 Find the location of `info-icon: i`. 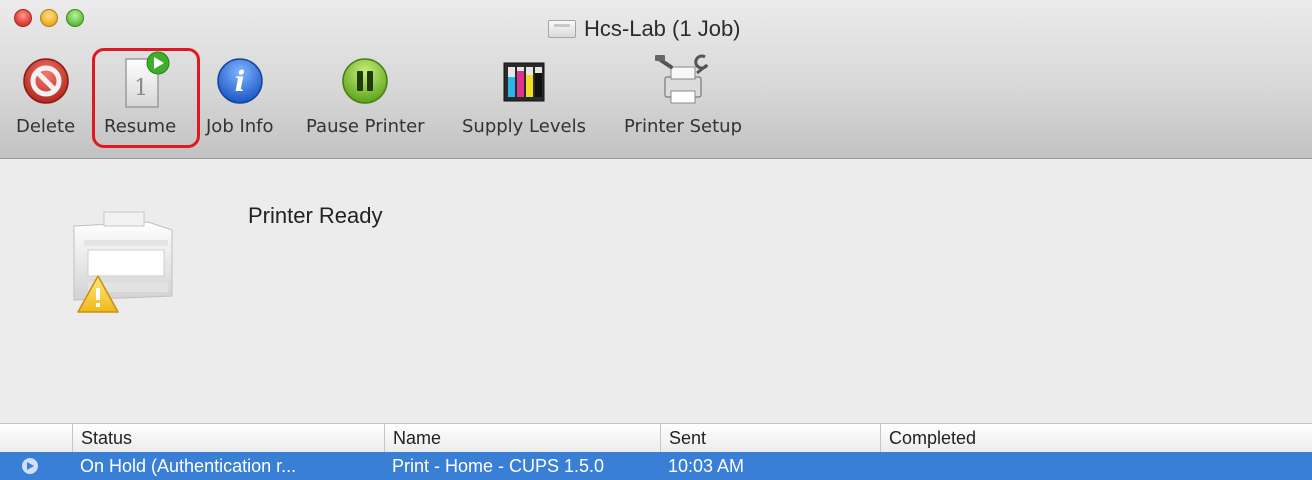

info-icon: i is located at coordinates (240, 81).